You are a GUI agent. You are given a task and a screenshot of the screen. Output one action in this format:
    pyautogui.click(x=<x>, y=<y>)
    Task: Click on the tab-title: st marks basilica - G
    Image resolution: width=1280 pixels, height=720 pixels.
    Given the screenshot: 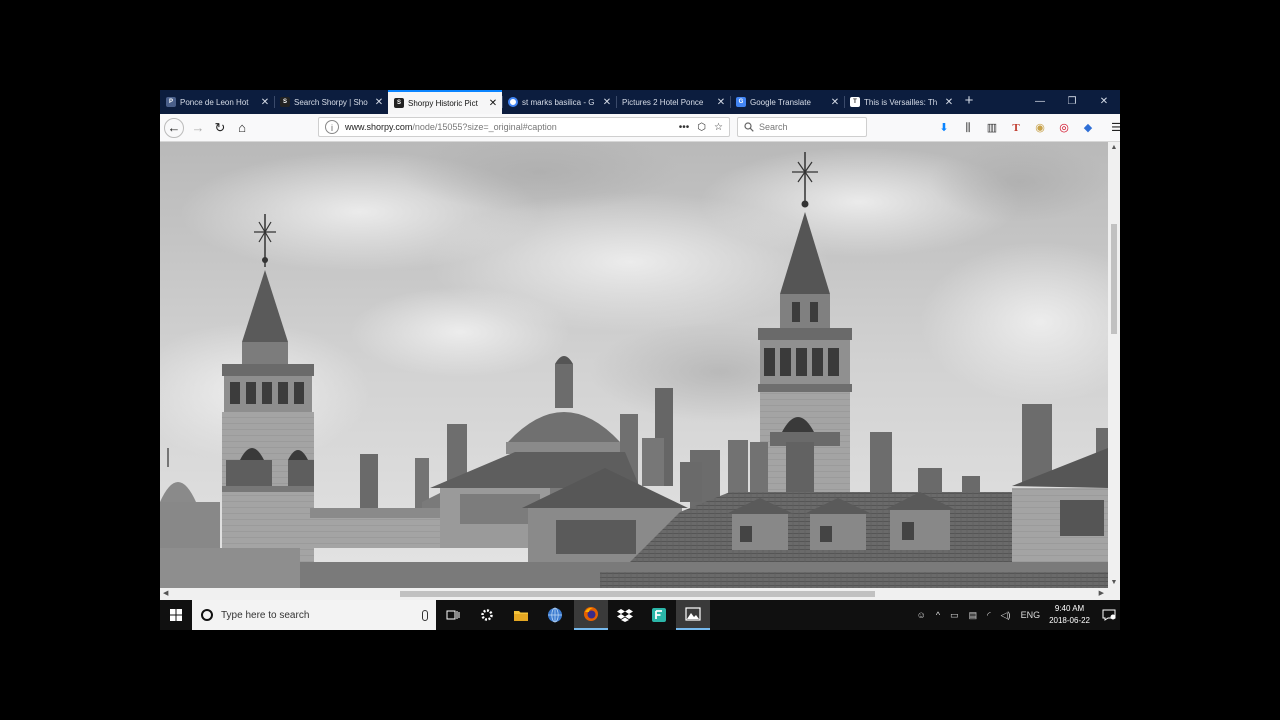 What is the action you would take?
    pyautogui.click(x=558, y=102)
    